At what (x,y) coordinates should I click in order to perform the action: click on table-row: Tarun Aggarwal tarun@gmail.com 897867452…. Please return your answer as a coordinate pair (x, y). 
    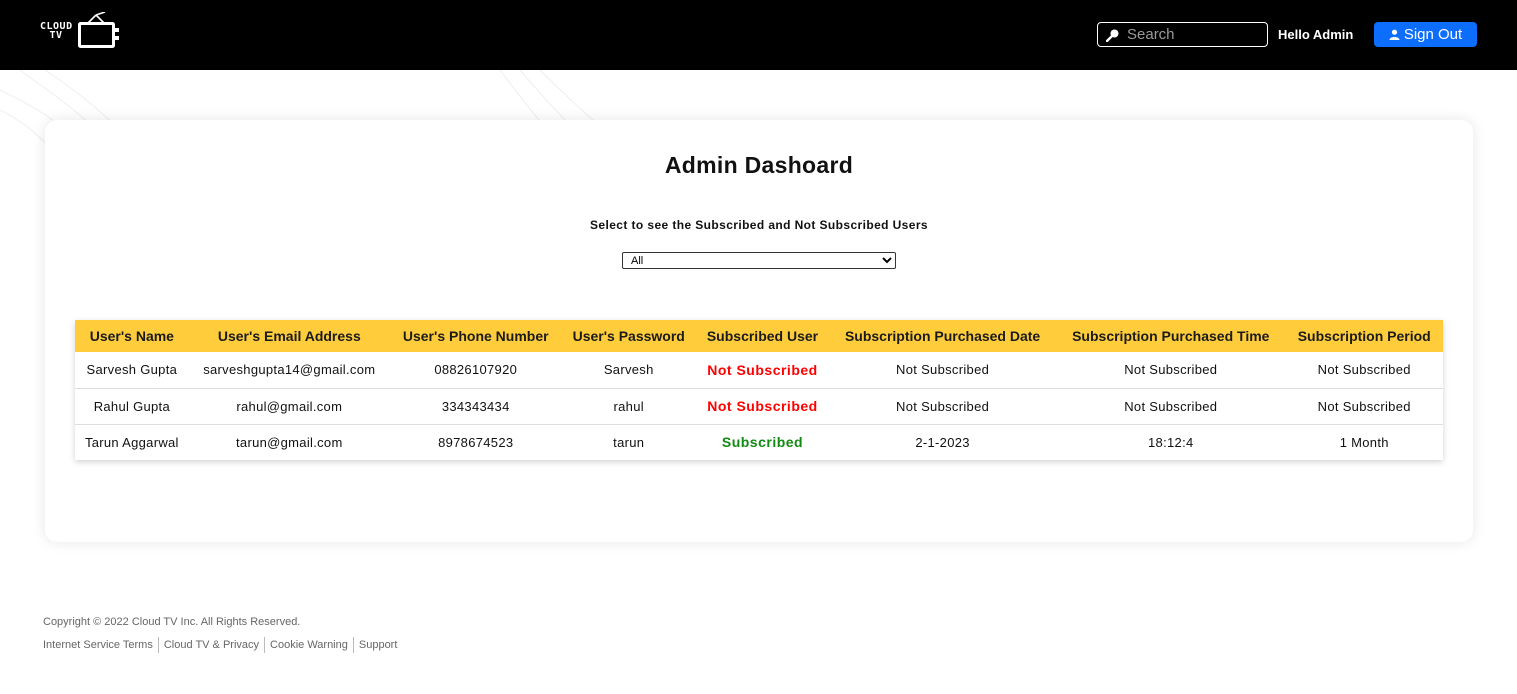
    Looking at the image, I should click on (759, 442).